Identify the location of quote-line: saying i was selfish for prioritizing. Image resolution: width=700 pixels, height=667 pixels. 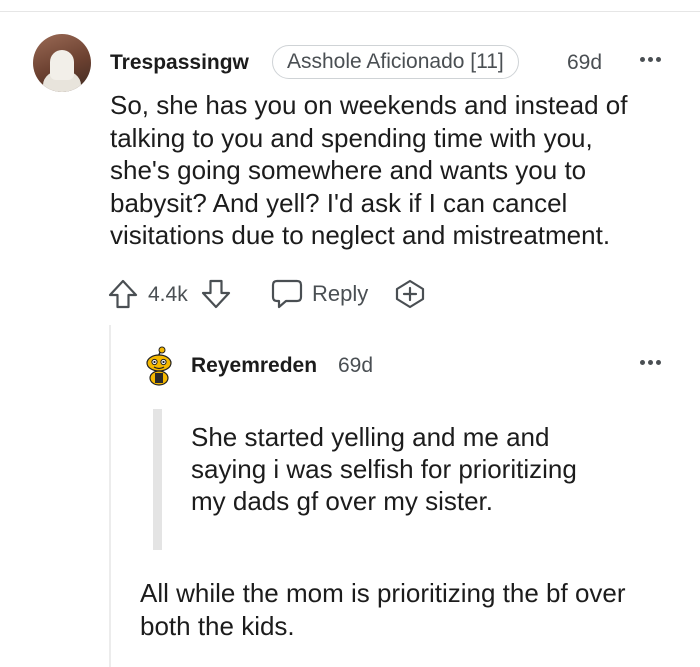
(384, 469).